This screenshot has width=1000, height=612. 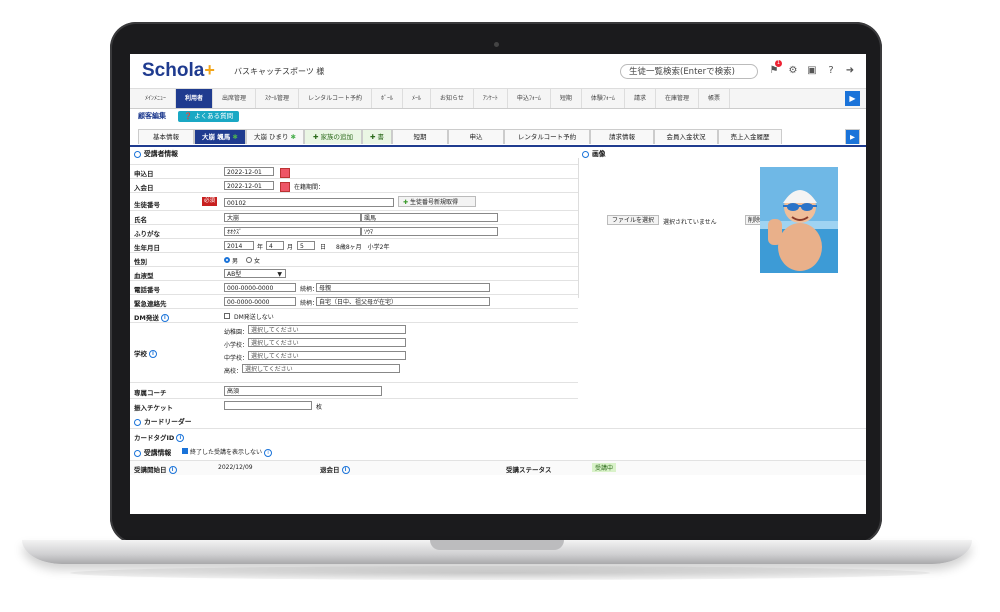 I want to click on nav-item: 体験ﾌｫｰﾑ, so click(x=603, y=98).